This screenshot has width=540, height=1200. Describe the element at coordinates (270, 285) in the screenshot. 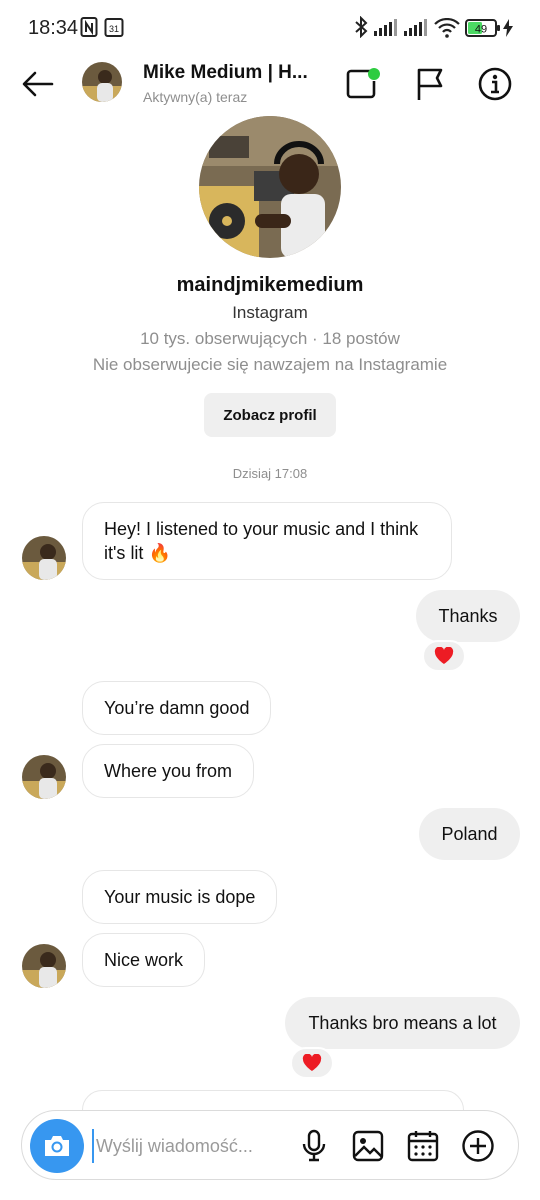

I see `profile-username: maindjmikemedium` at that location.